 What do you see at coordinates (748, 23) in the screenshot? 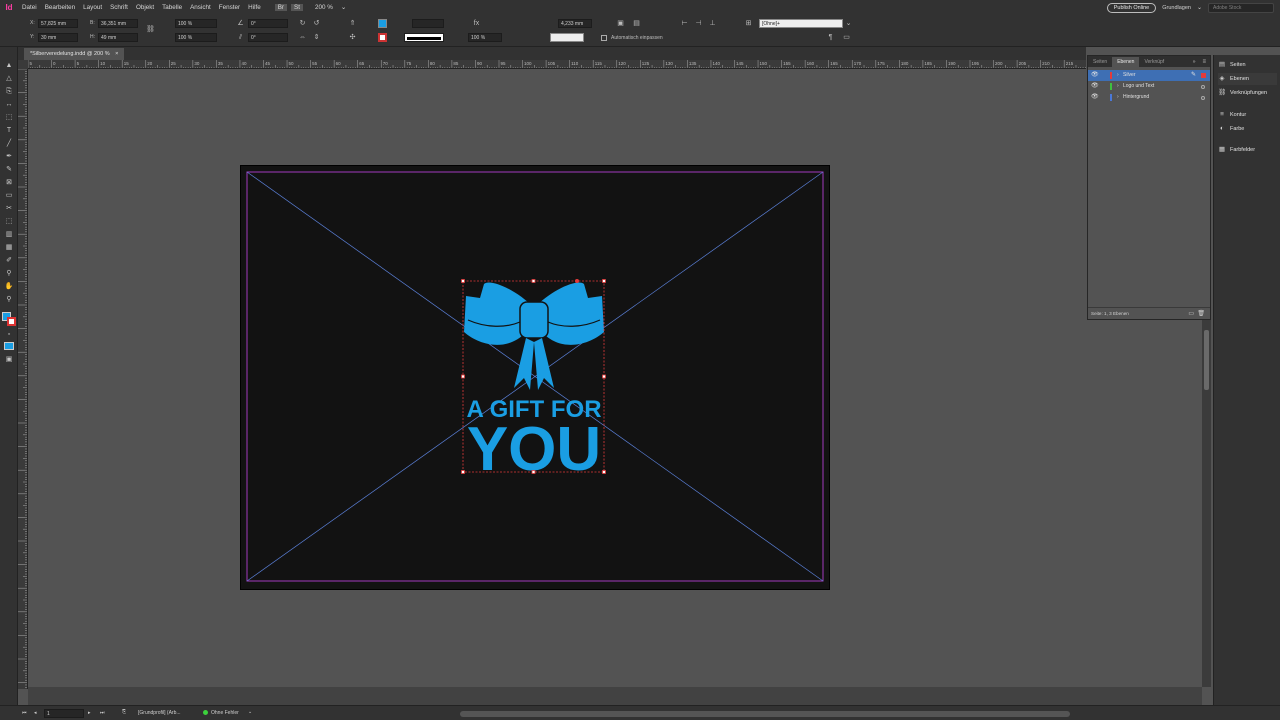
I see `grid-icon: ⊞` at bounding box center [748, 23].